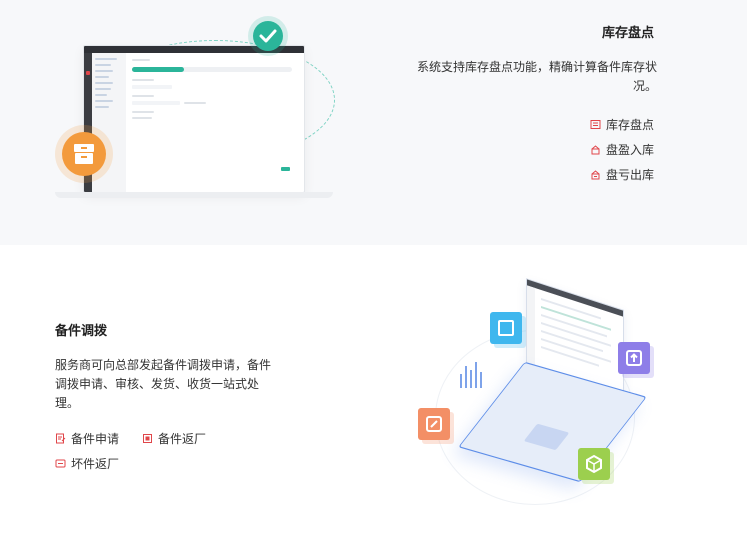 Image resolution: width=747 pixels, height=538 pixels. Describe the element at coordinates (182, 439) in the screenshot. I see `feature-label: 备件返厂` at that location.